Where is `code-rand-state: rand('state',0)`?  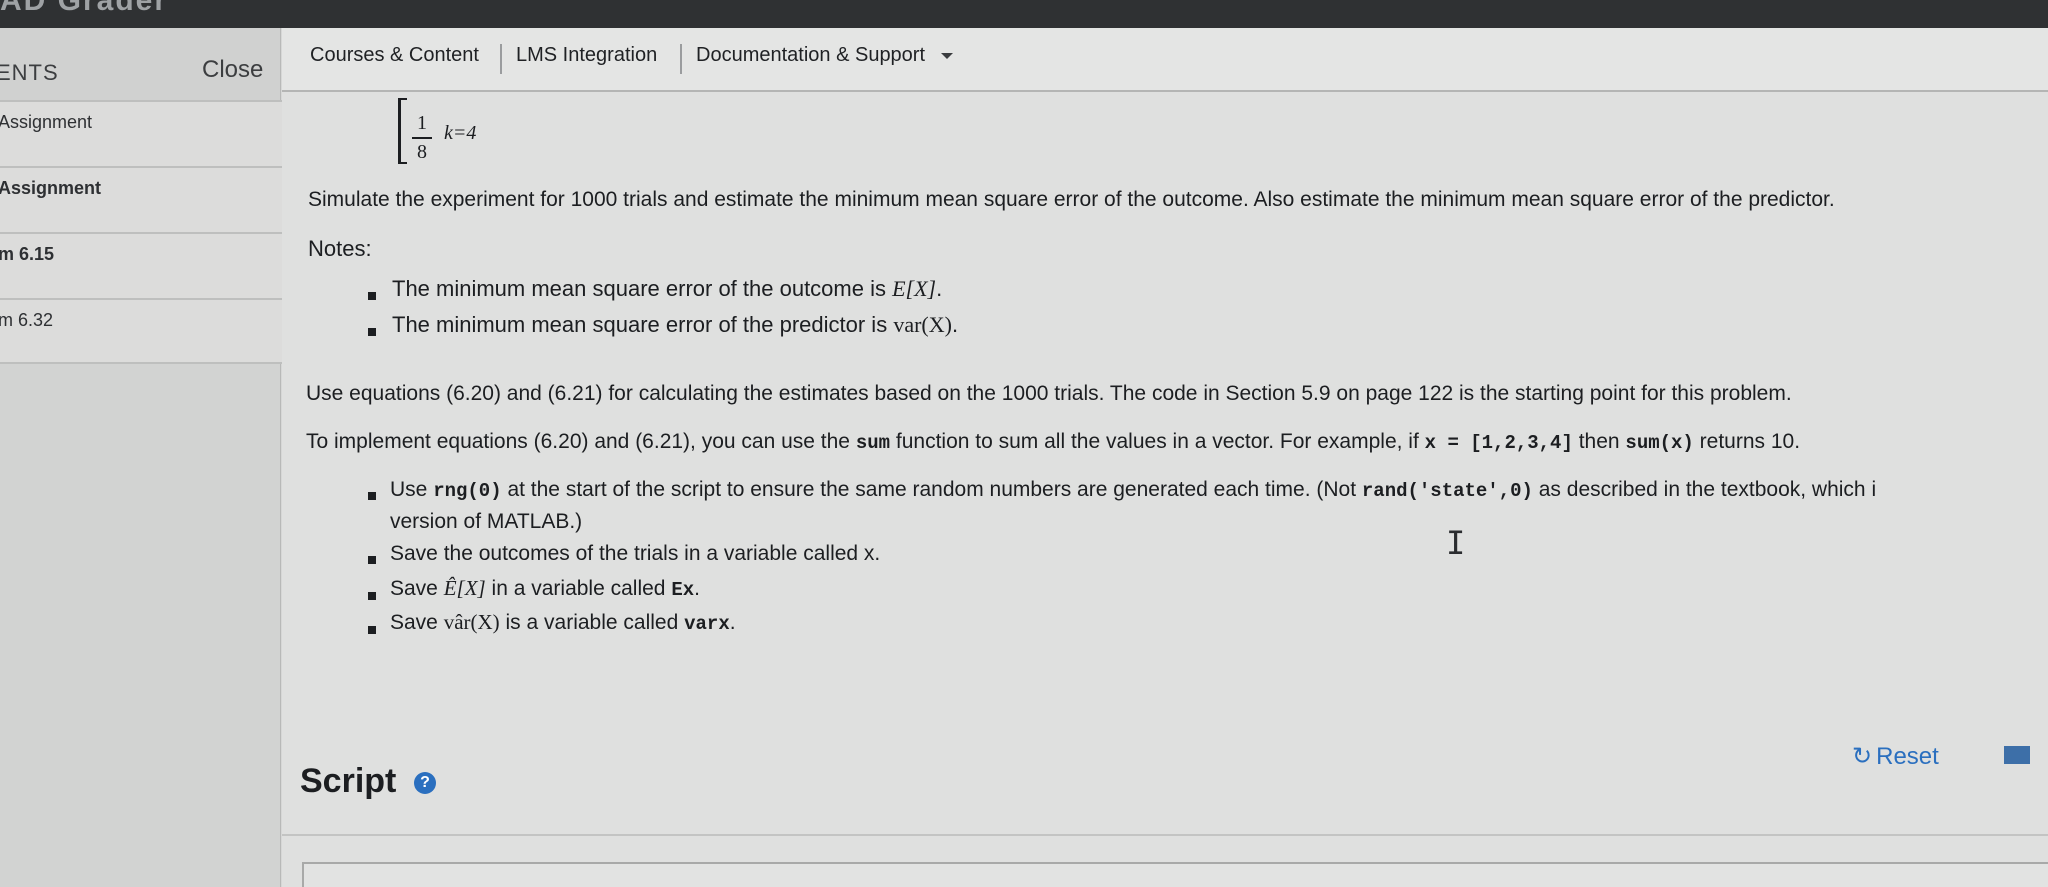 code-rand-state: rand('state',0) is located at coordinates (1447, 491).